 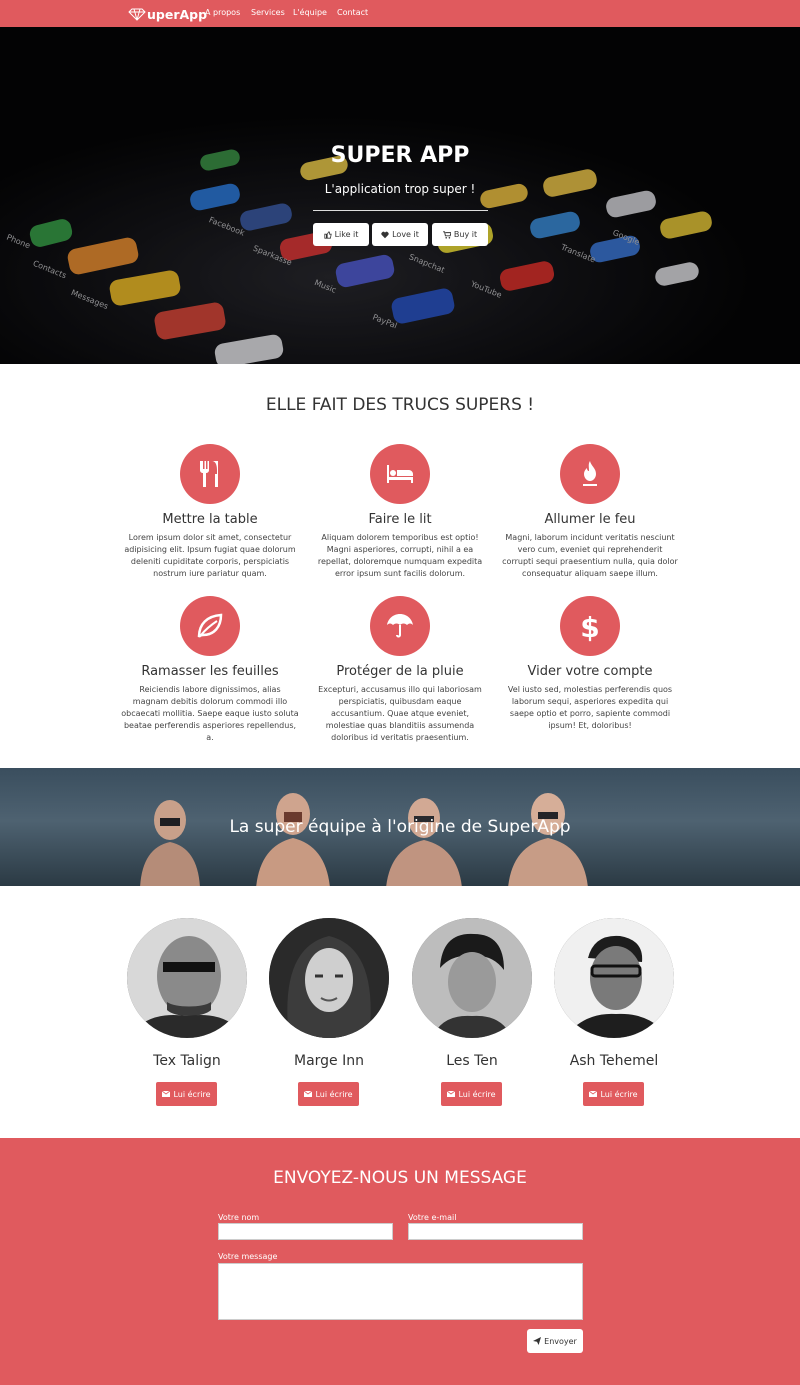 I want to click on feature-5-circle, so click(x=400, y=626).